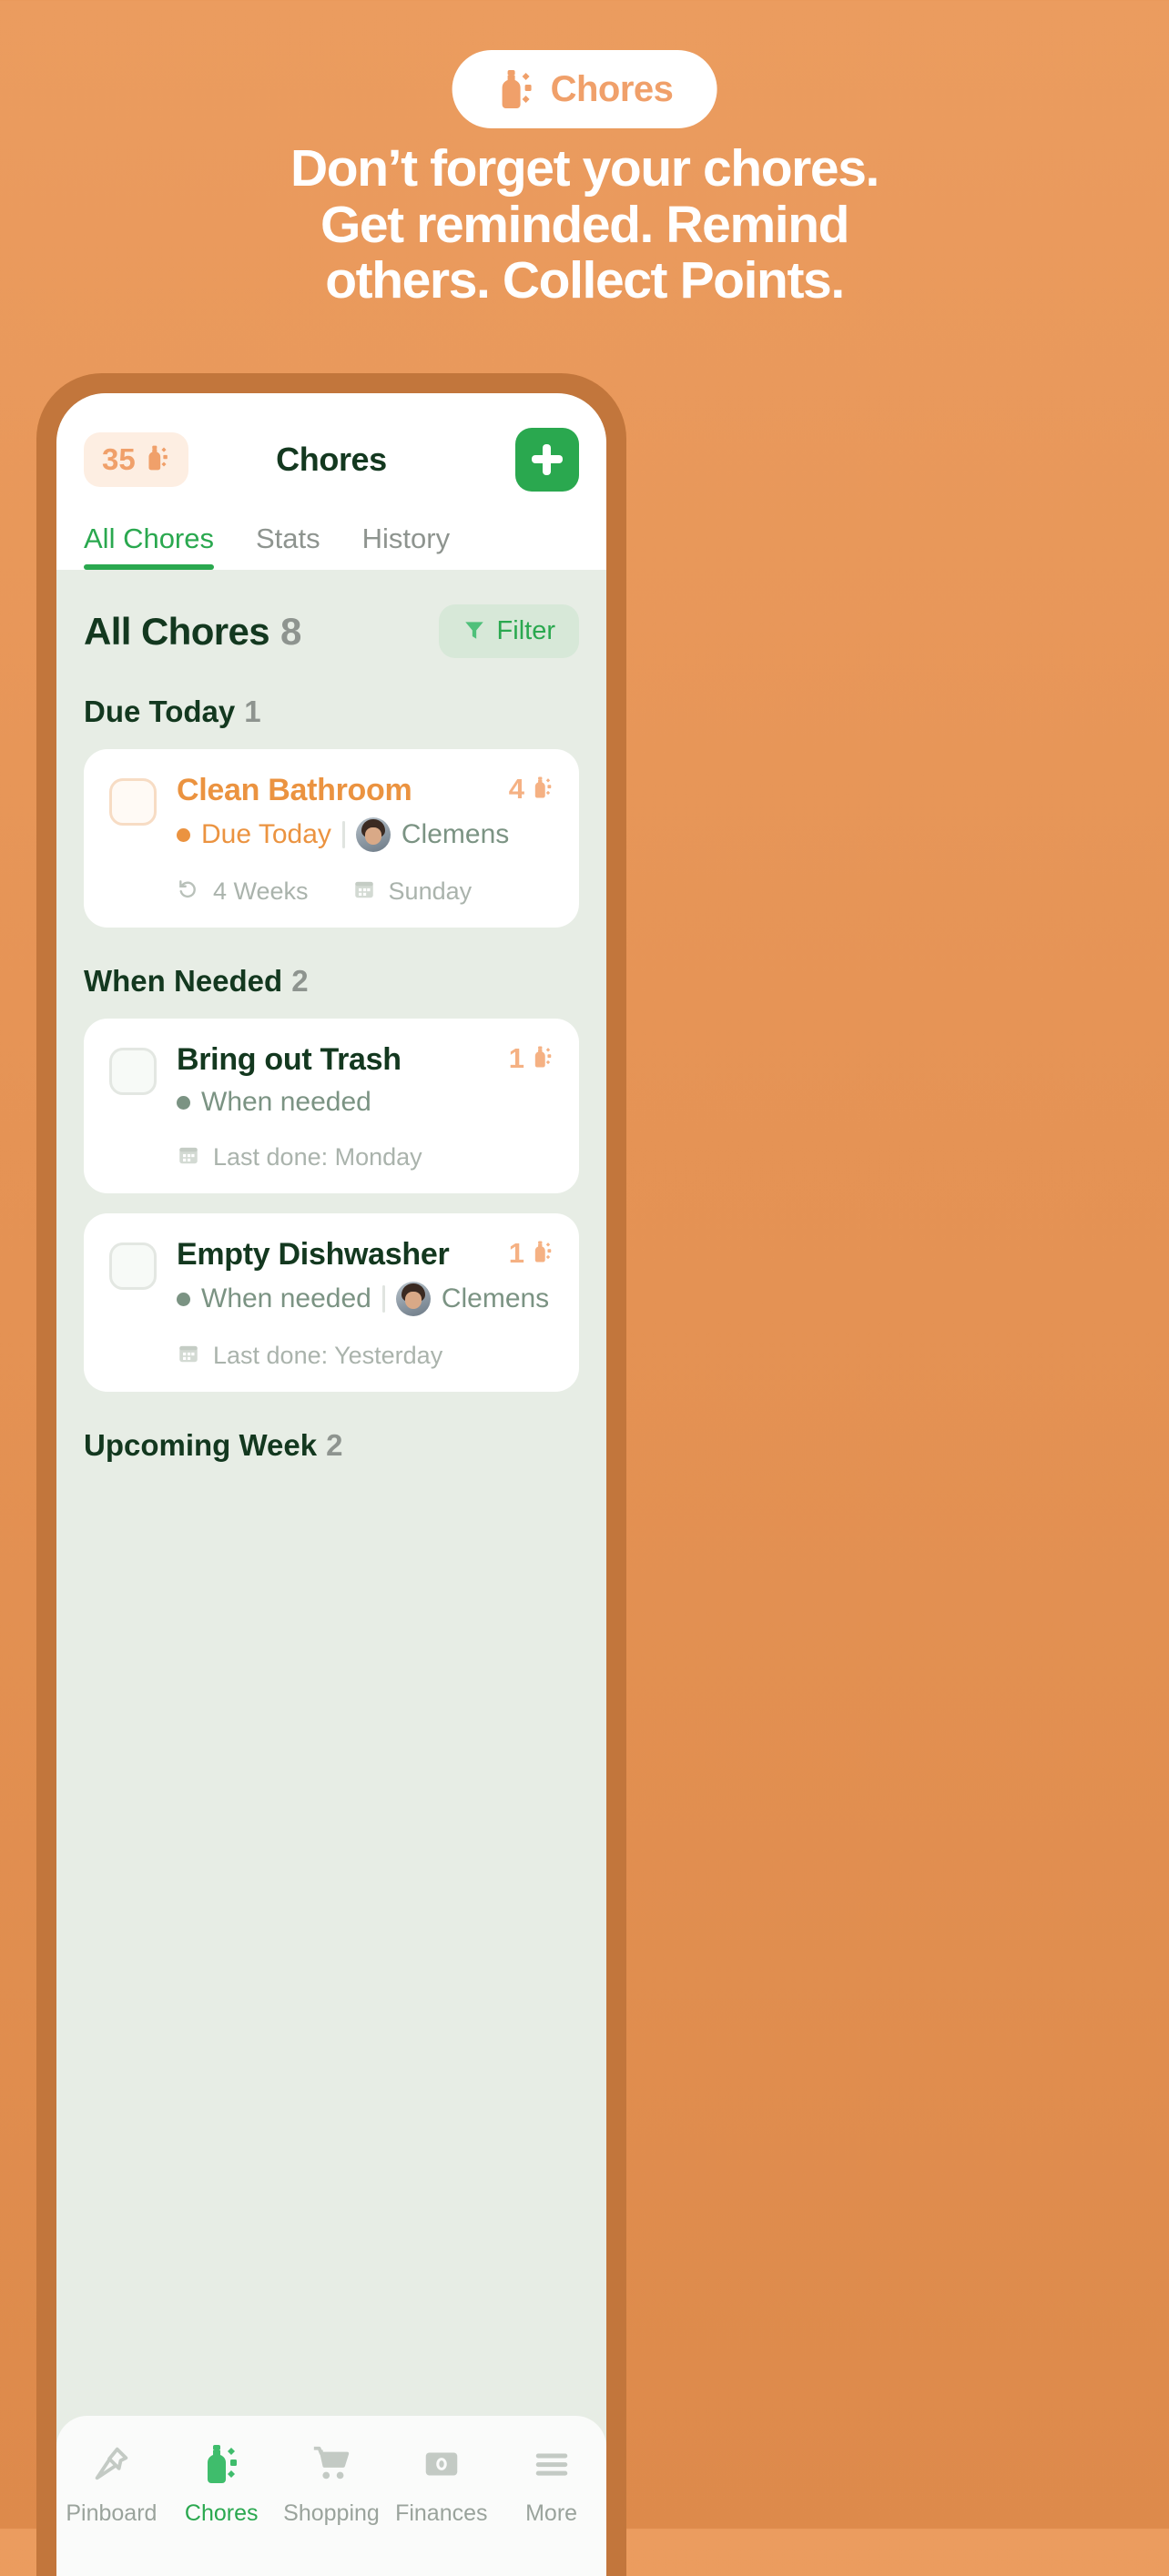  What do you see at coordinates (111, 2466) in the screenshot?
I see `pin-icon` at bounding box center [111, 2466].